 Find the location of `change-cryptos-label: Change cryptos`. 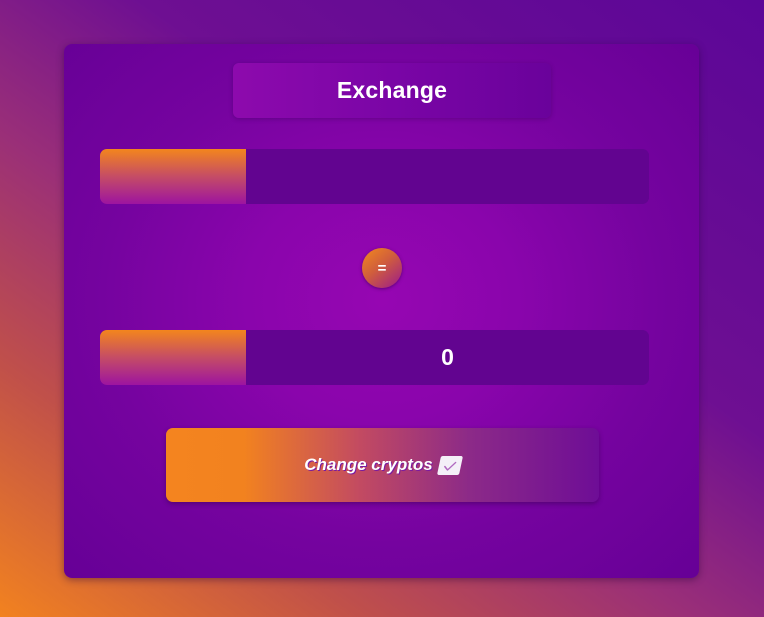

change-cryptos-label: Change cryptos is located at coordinates (368, 464).